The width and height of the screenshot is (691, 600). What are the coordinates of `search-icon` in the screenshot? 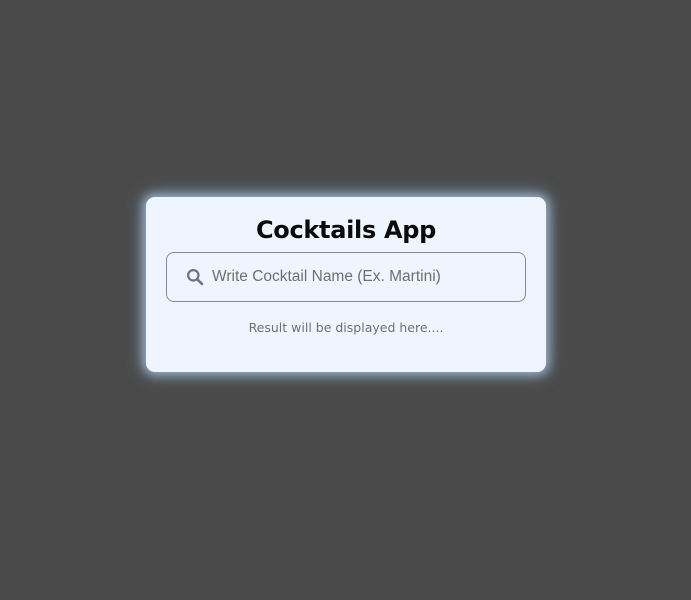 It's located at (195, 277).